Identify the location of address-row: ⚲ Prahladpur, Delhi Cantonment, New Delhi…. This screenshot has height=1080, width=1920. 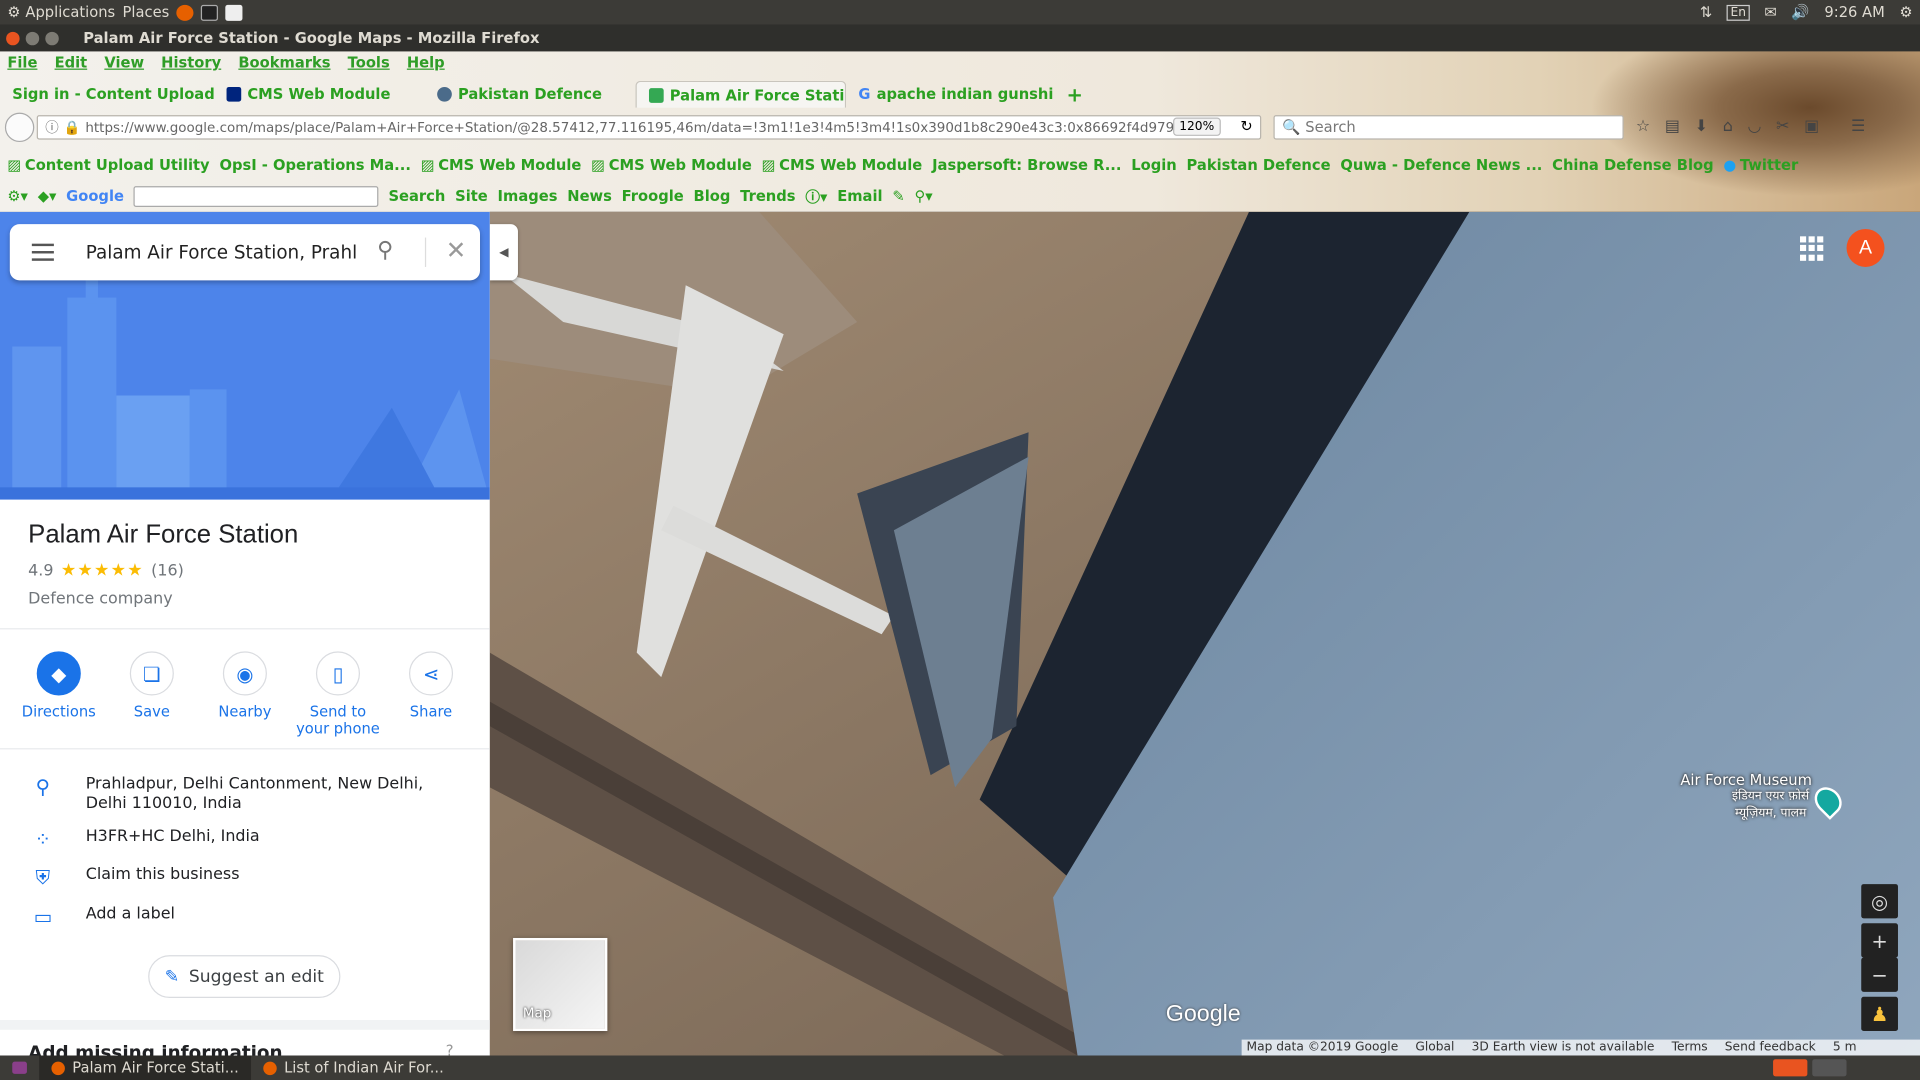
(245, 794).